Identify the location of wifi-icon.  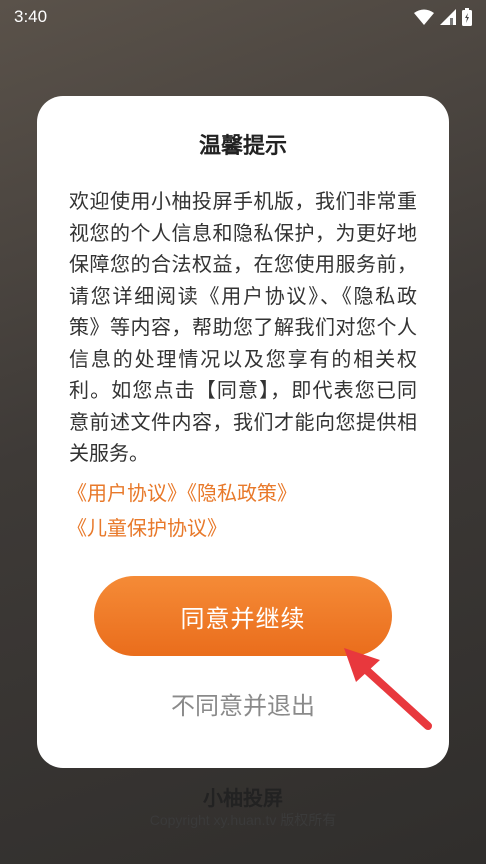
(424, 17).